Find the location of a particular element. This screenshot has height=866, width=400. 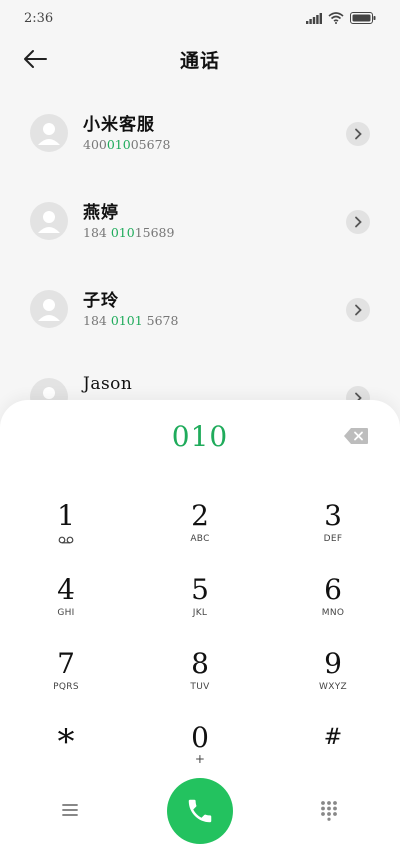

page-title: 通话 is located at coordinates (199, 61).